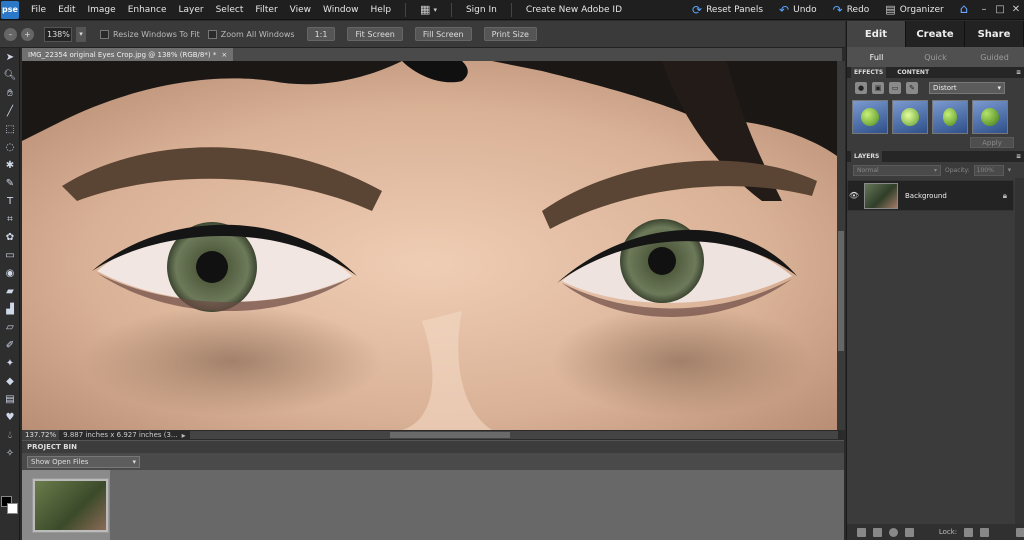 This screenshot has height=540, width=1024. What do you see at coordinates (985, 532) in the screenshot?
I see `lock-all-icon` at bounding box center [985, 532].